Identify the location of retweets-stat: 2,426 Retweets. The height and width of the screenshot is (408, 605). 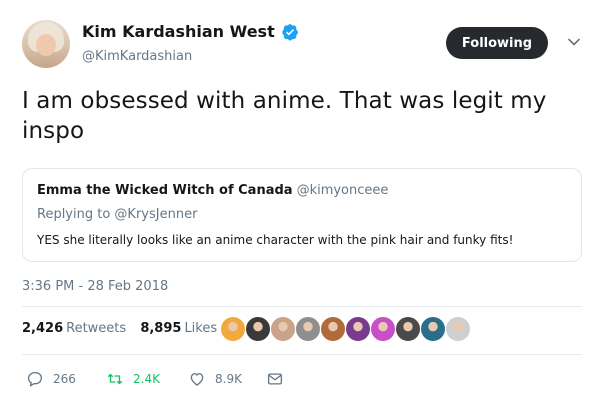
(74, 328).